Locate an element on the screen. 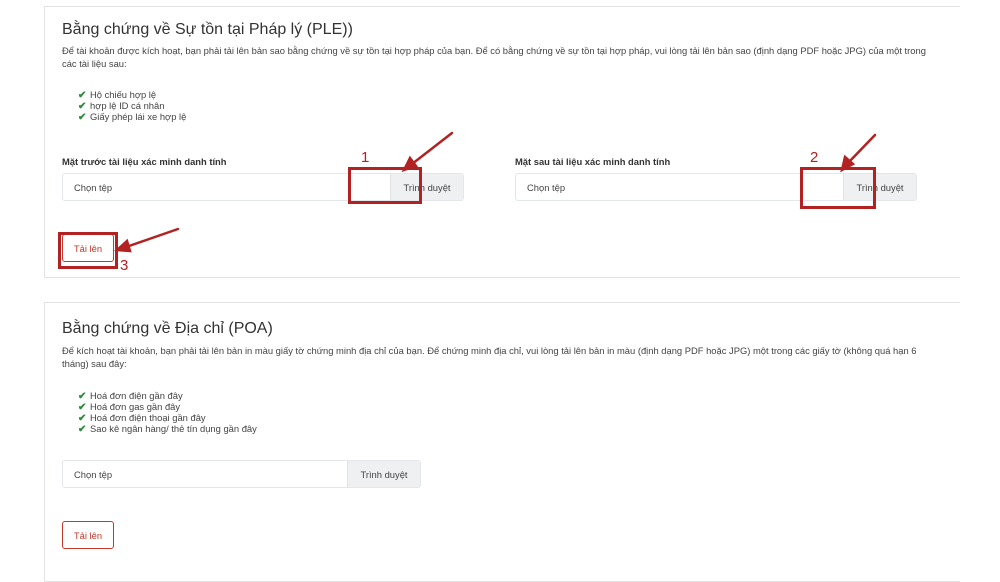 This screenshot has height=582, width=1000. annotation-number-2: 2 is located at coordinates (814, 157).